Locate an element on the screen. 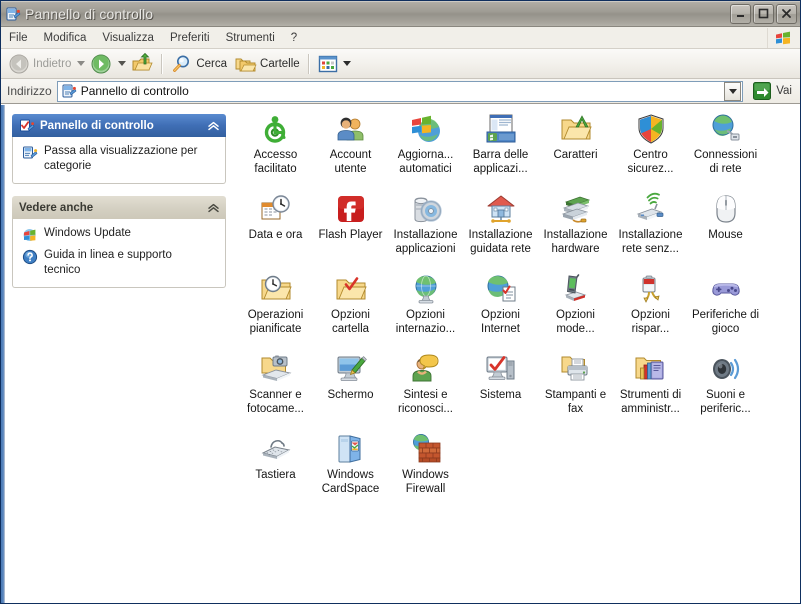 This screenshot has height=604, width=801. cp-item-network-connections: Connessioni di rete is located at coordinates (725, 151).